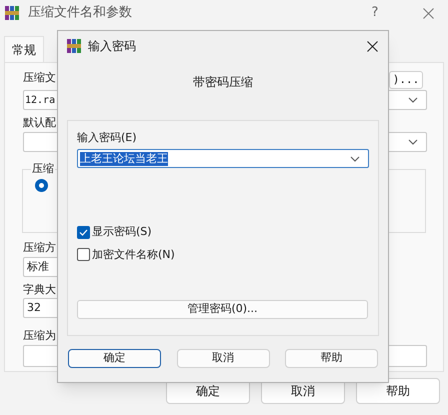  I want to click on field-value: 上老王论坛当老王, so click(124, 159).